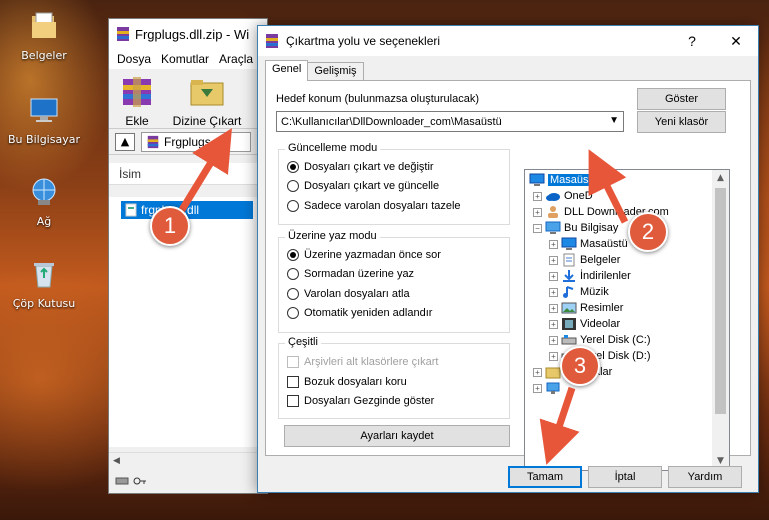 The width and height of the screenshot is (769, 520). What do you see at coordinates (548, 388) in the screenshot?
I see `tree-node-network: +` at bounding box center [548, 388].